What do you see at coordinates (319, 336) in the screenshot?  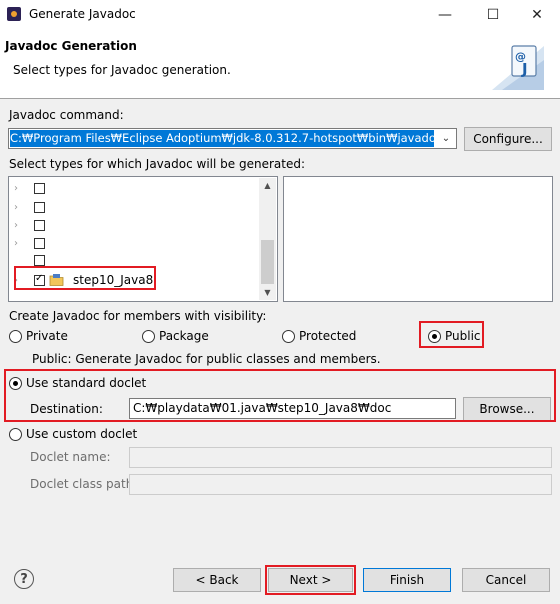 I see `visibility-protected-option: Protected` at bounding box center [319, 336].